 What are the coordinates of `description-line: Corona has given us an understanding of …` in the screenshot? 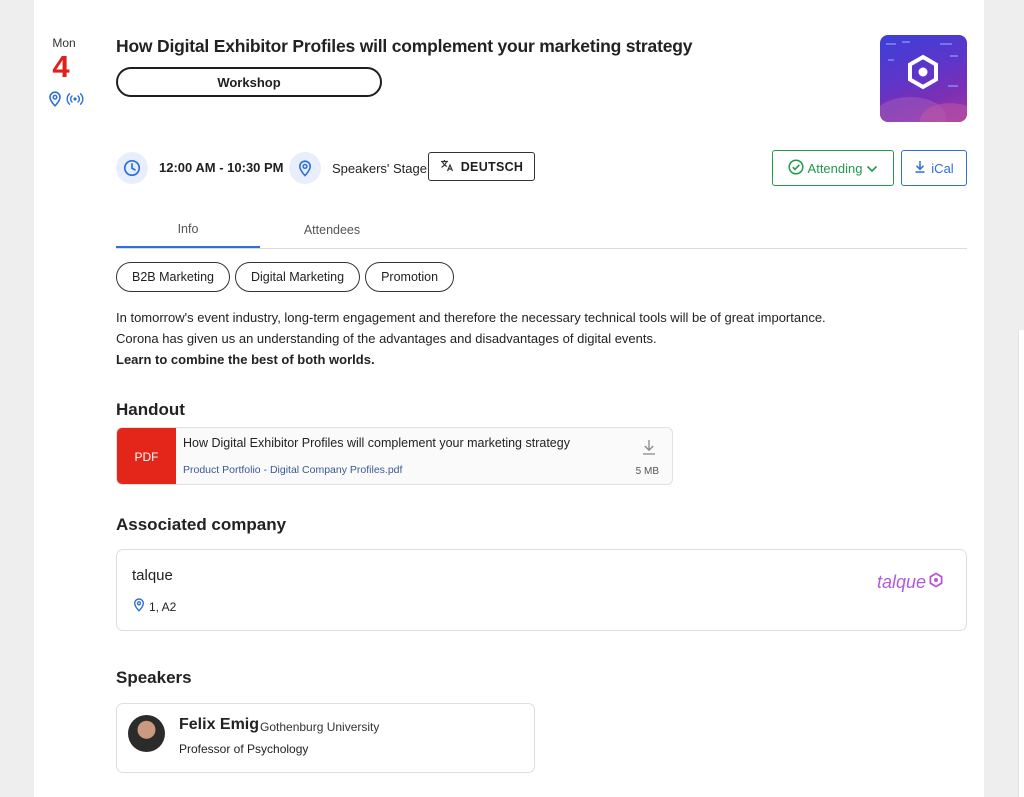 It's located at (386, 338).